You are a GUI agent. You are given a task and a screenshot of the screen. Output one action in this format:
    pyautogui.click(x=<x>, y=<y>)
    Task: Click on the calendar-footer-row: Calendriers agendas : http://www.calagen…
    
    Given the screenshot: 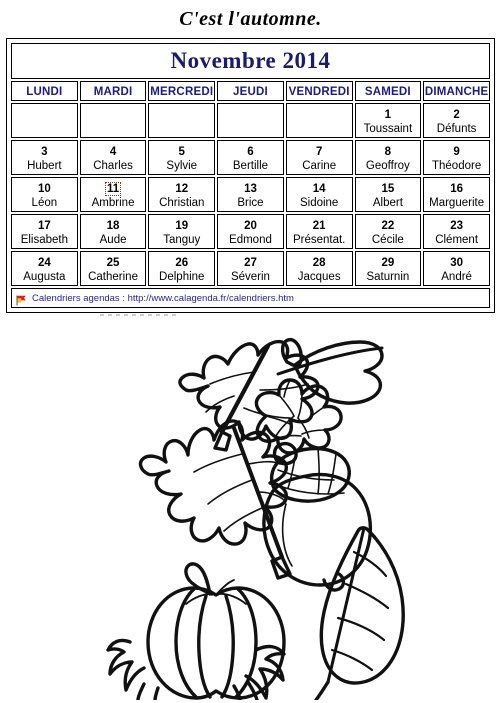 What is the action you would take?
    pyautogui.click(x=250, y=298)
    